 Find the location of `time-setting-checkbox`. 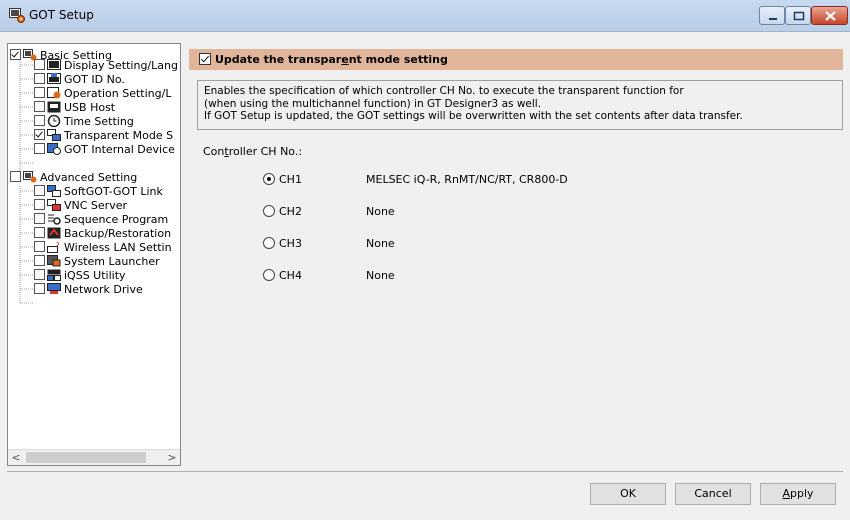

time-setting-checkbox is located at coordinates (39, 120).